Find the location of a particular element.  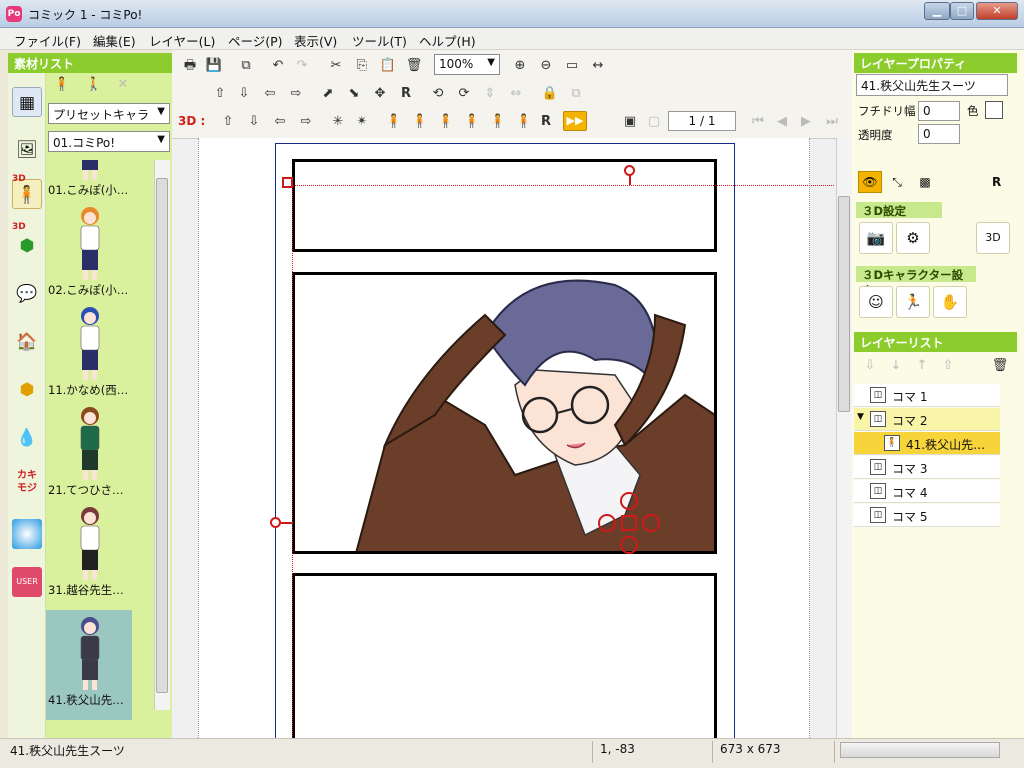

layer-name-field: 41.秩父山先生スーツ is located at coordinates (932, 85).